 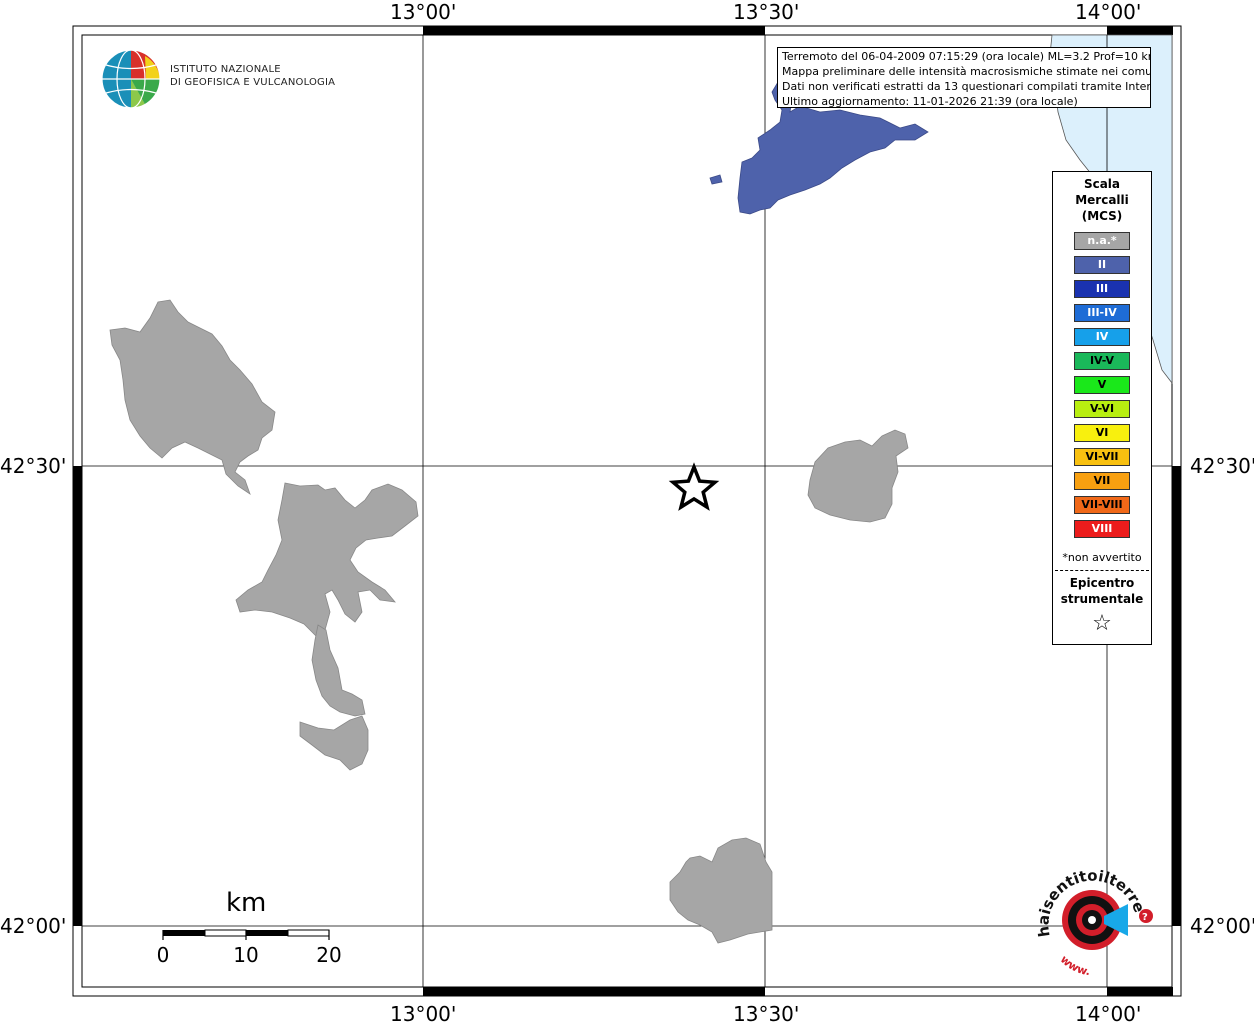 What do you see at coordinates (253, 82) in the screenshot?
I see `ingv-logo-line2: DI GEOFISICA E VULCANOLOGIA` at bounding box center [253, 82].